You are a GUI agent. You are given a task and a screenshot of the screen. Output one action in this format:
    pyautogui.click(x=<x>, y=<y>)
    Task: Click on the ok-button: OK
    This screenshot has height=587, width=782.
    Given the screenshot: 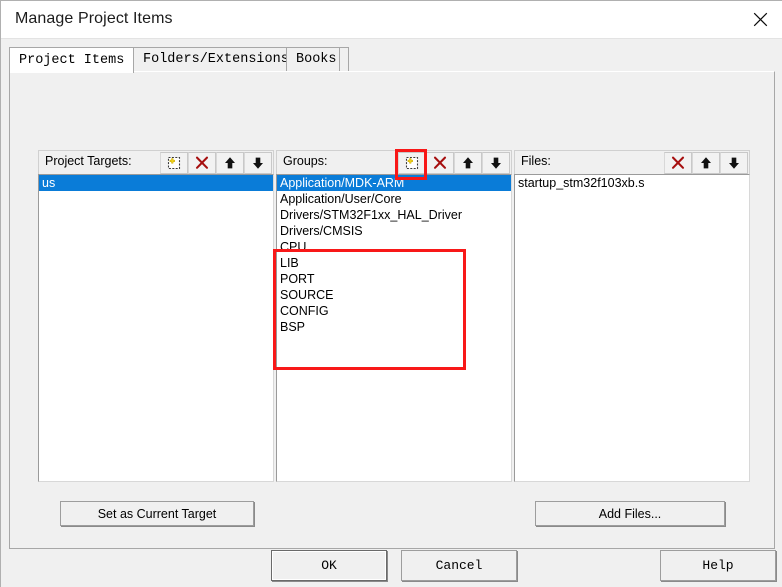 What is the action you would take?
    pyautogui.click(x=329, y=565)
    